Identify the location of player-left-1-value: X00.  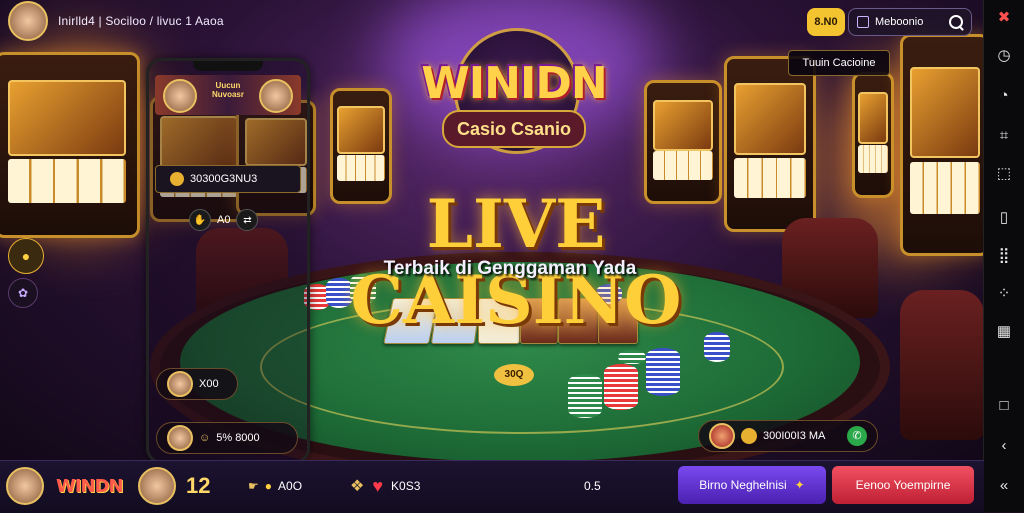
(209, 384).